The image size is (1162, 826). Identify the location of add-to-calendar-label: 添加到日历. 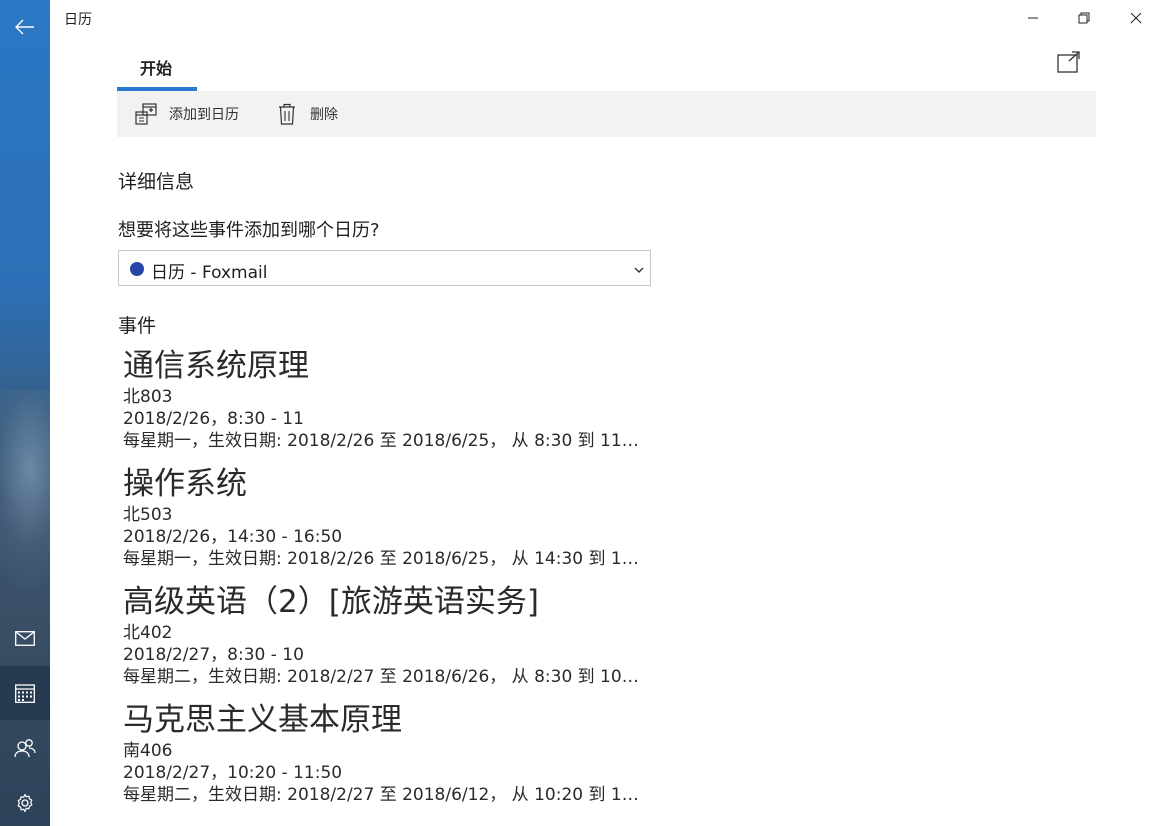
(204, 115).